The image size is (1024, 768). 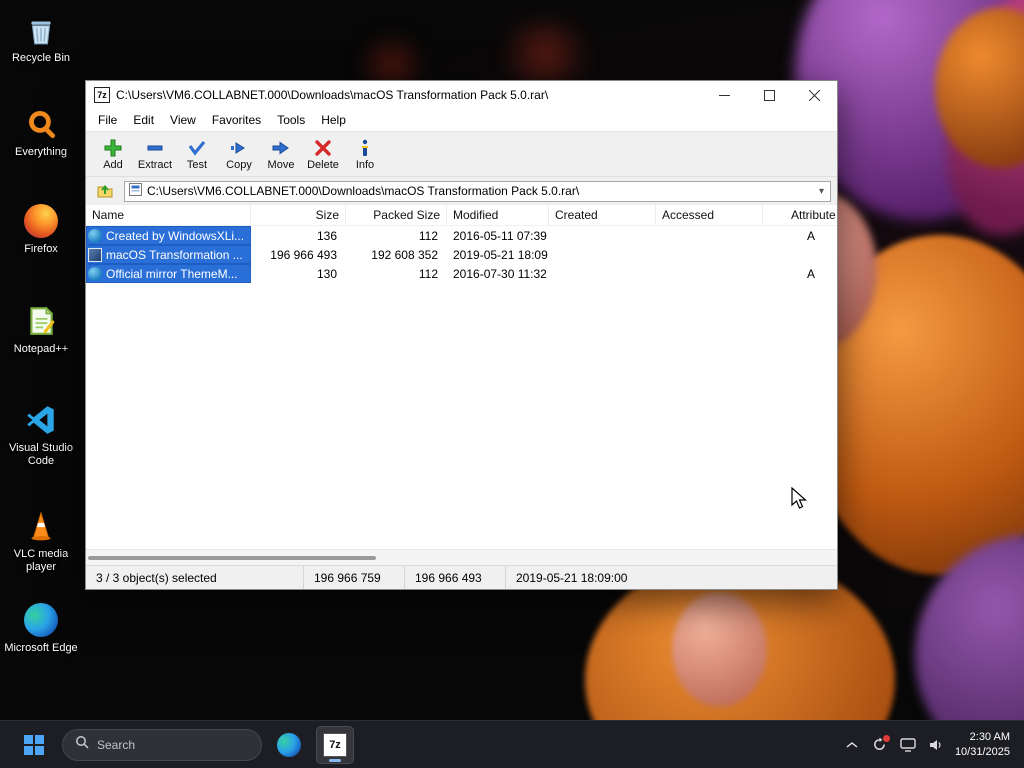 What do you see at coordinates (800, 215) in the screenshot?
I see `column-header-attributes: Attribute` at bounding box center [800, 215].